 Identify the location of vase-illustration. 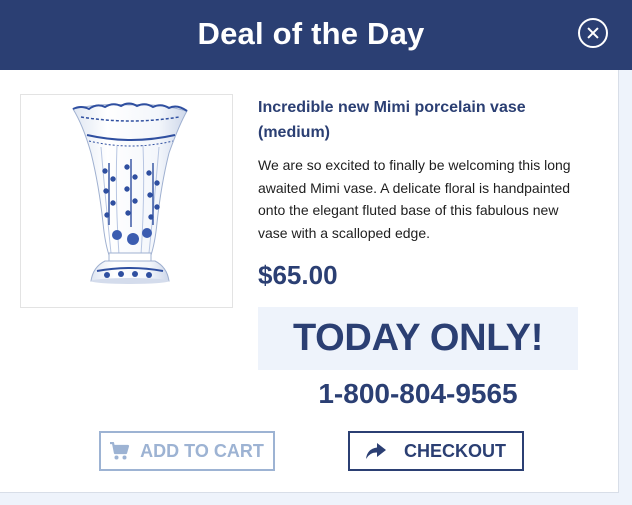
(130, 193).